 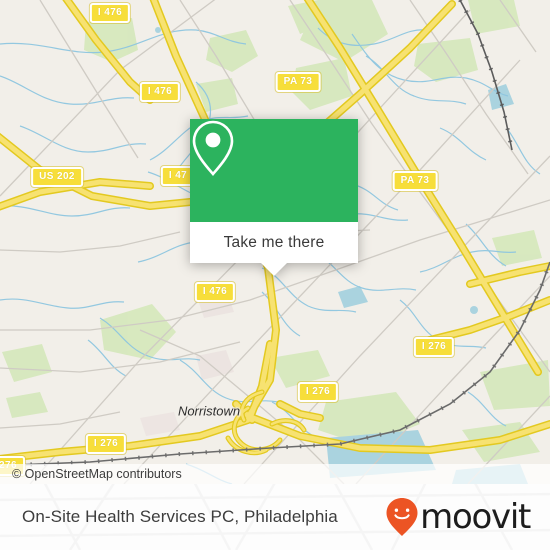 I want to click on road-shield: US 202, so click(x=57, y=177).